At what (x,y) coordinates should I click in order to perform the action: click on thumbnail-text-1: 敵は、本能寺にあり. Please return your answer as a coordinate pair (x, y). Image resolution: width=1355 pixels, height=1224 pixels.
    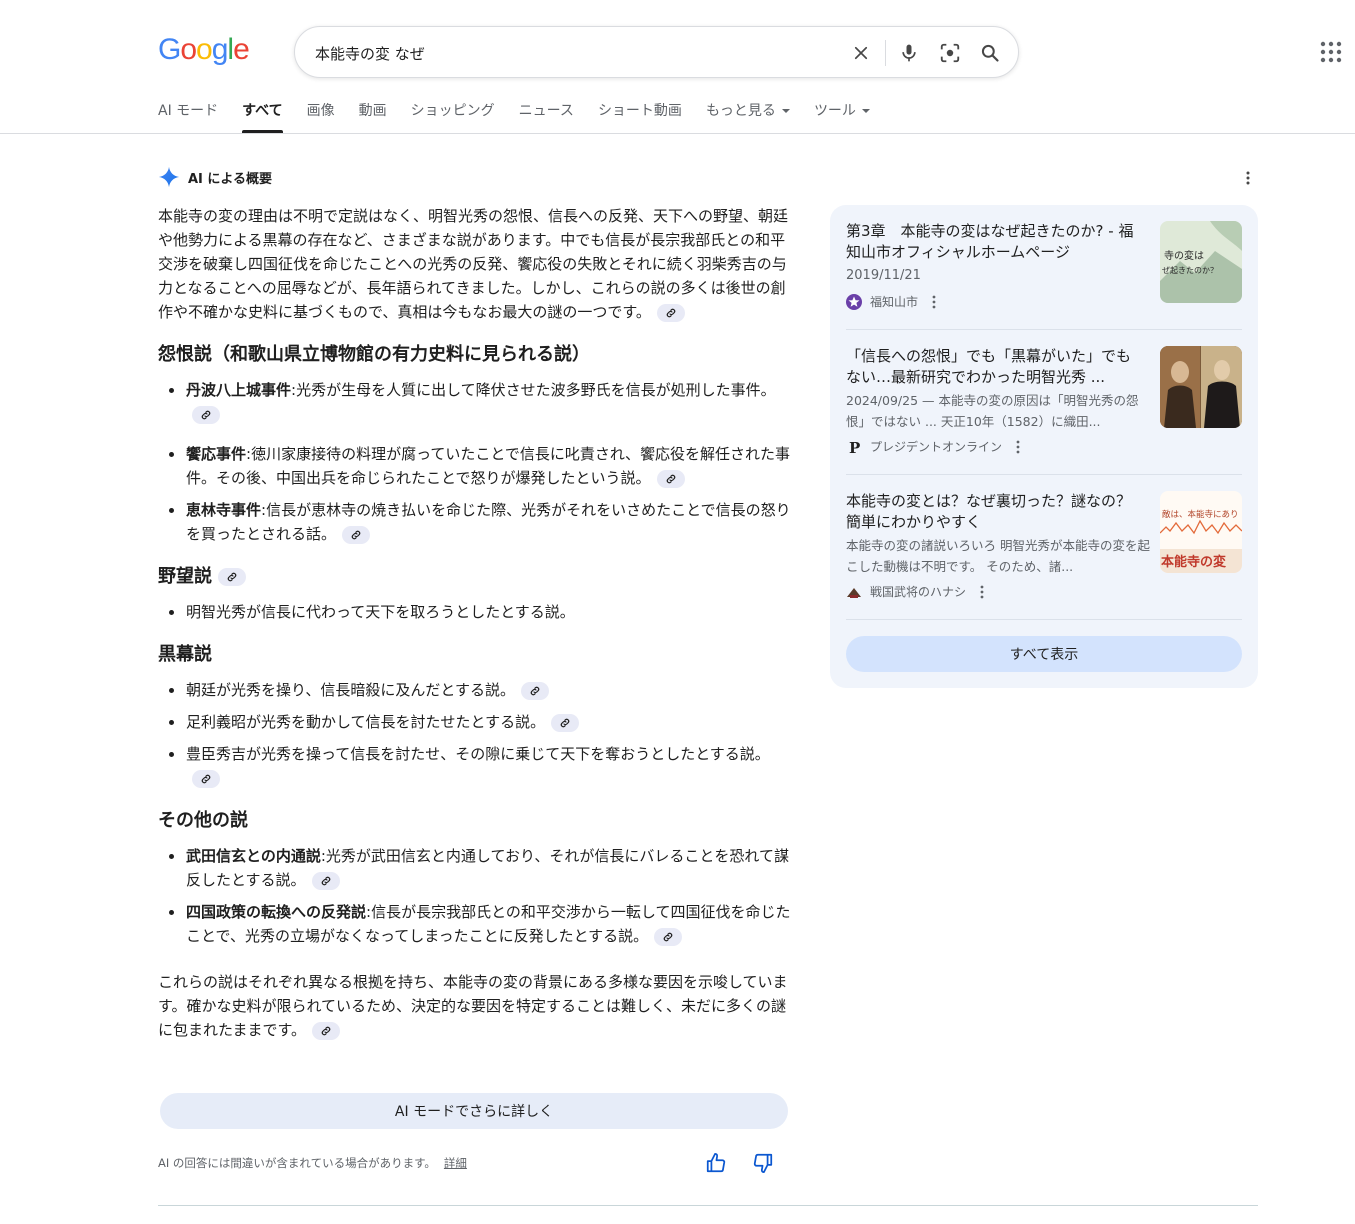
    Looking at the image, I should click on (1200, 514).